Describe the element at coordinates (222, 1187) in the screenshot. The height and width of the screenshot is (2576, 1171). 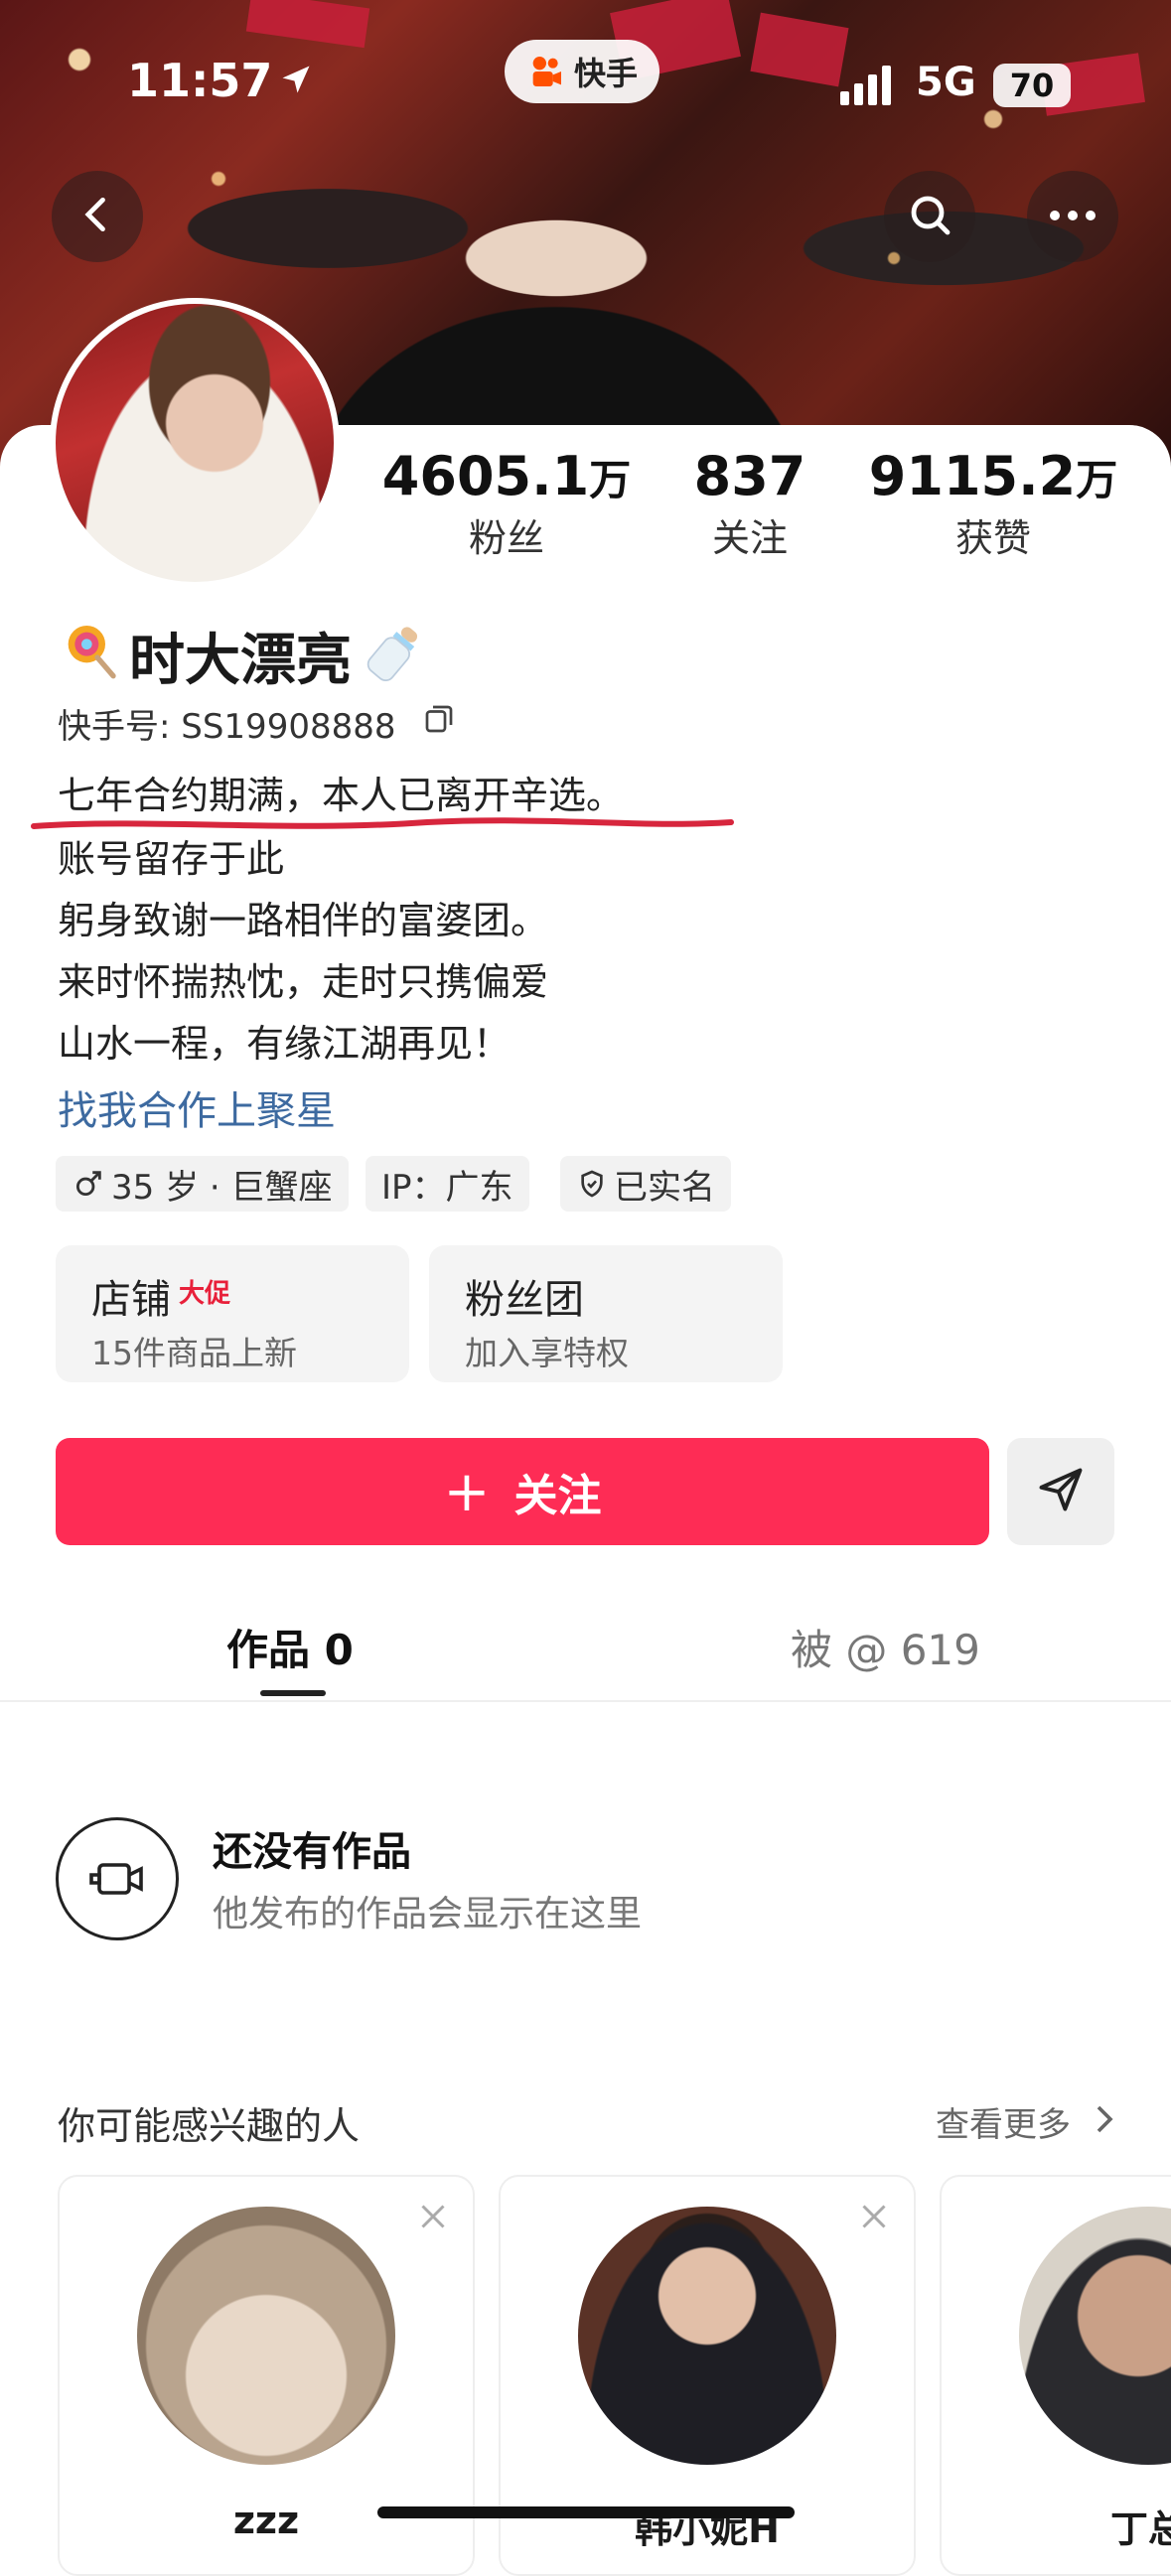
I see `tag-age-text: 35 岁 · 巨蟹座` at that location.